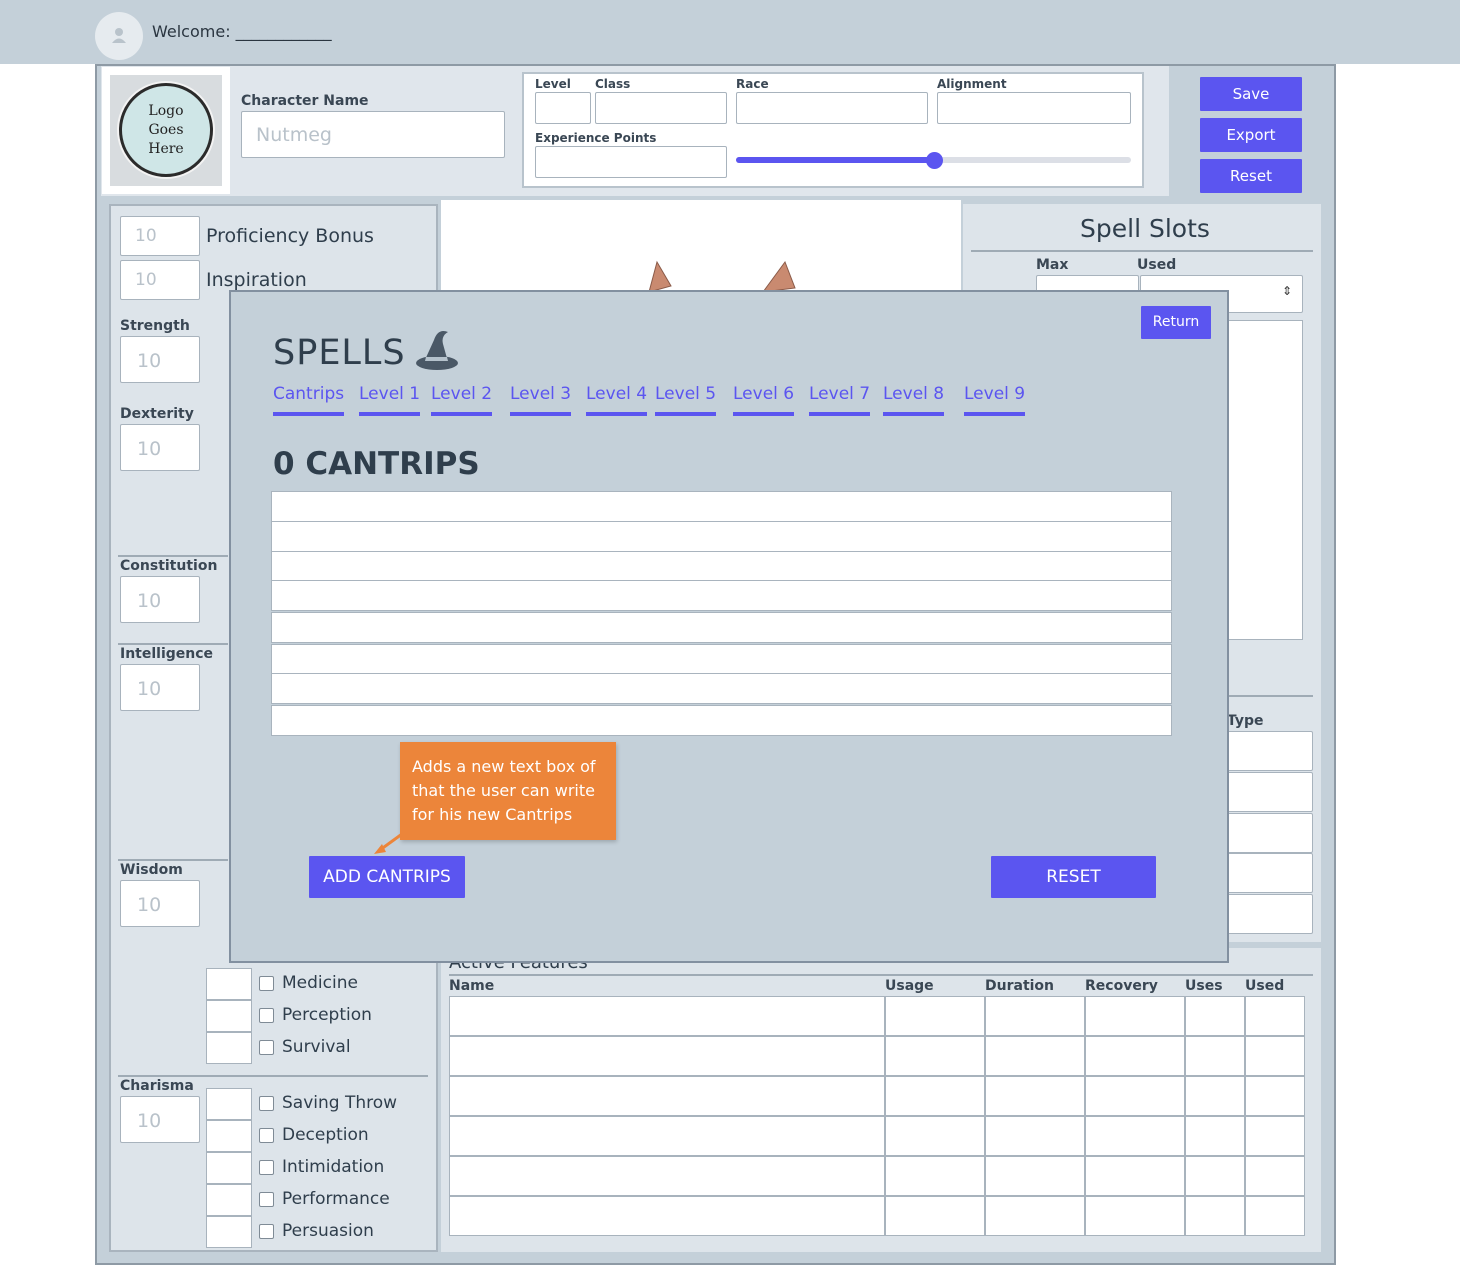 This screenshot has width=1460, height=1272. What do you see at coordinates (596, 138) in the screenshot?
I see `xp-label: Experience Points` at bounding box center [596, 138].